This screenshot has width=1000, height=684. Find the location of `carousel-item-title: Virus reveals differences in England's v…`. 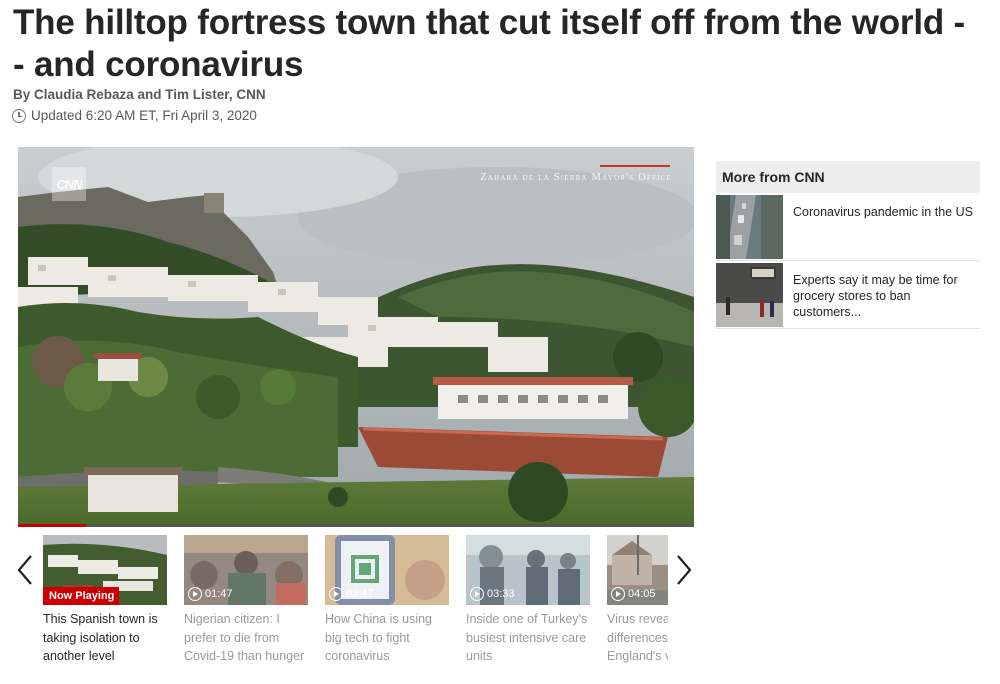

carousel-item-title: Virus reveals differences in England's v… is located at coordinates (637, 638).